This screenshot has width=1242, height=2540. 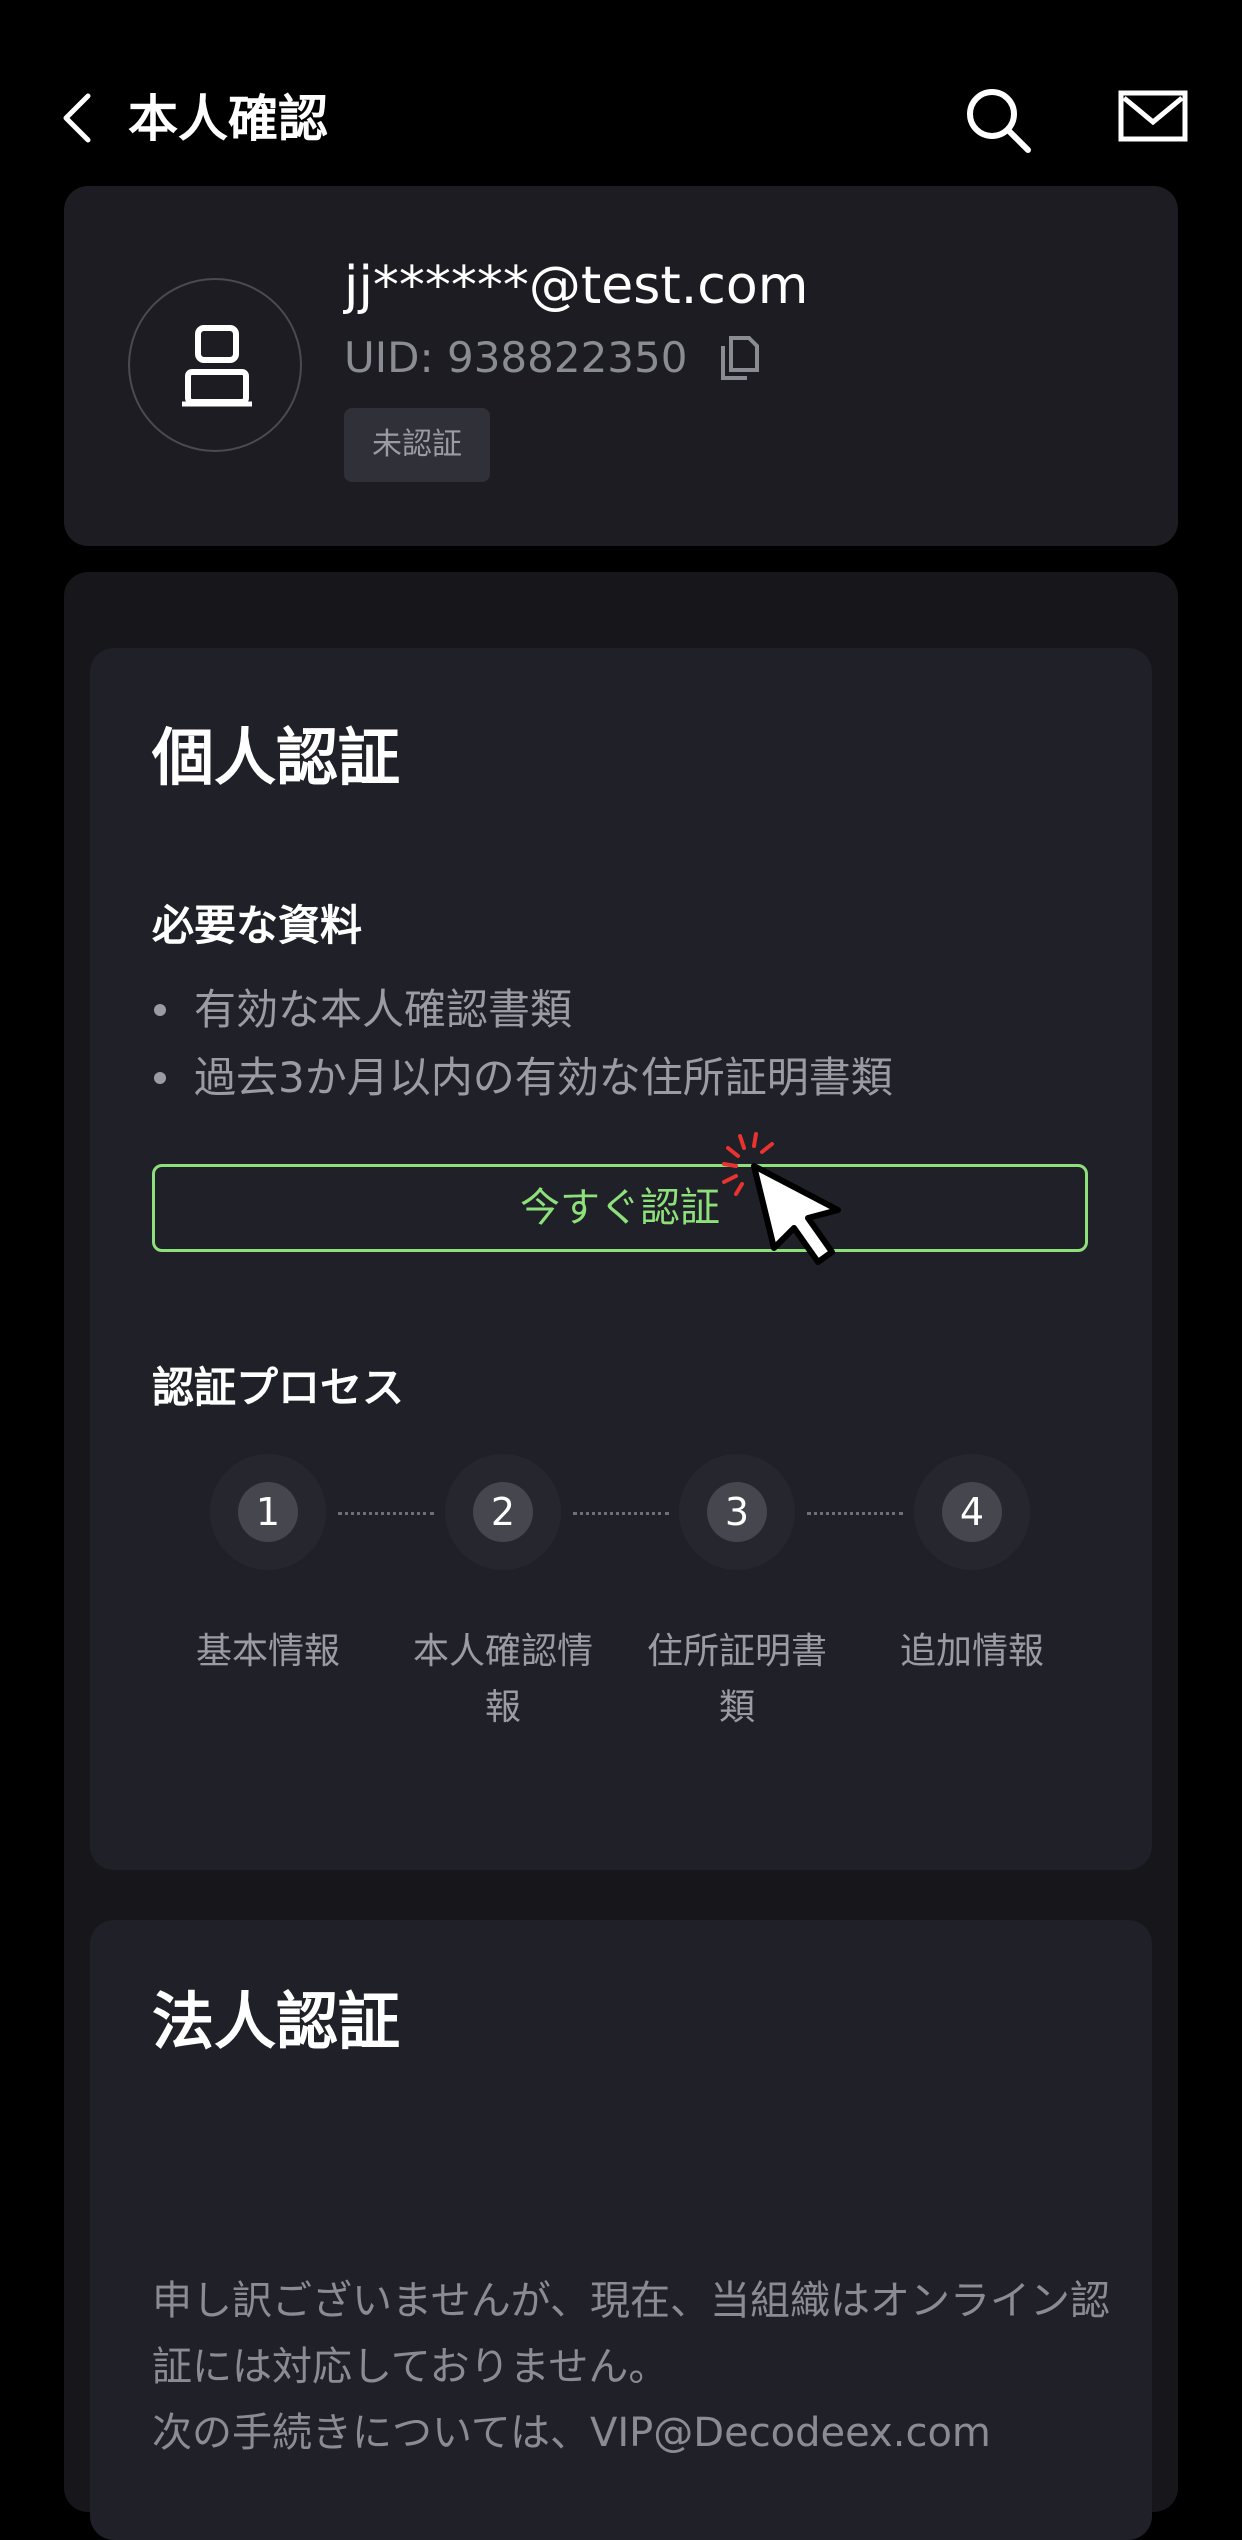 I want to click on process-heading: 認証プロセス, so click(x=278, y=1387).